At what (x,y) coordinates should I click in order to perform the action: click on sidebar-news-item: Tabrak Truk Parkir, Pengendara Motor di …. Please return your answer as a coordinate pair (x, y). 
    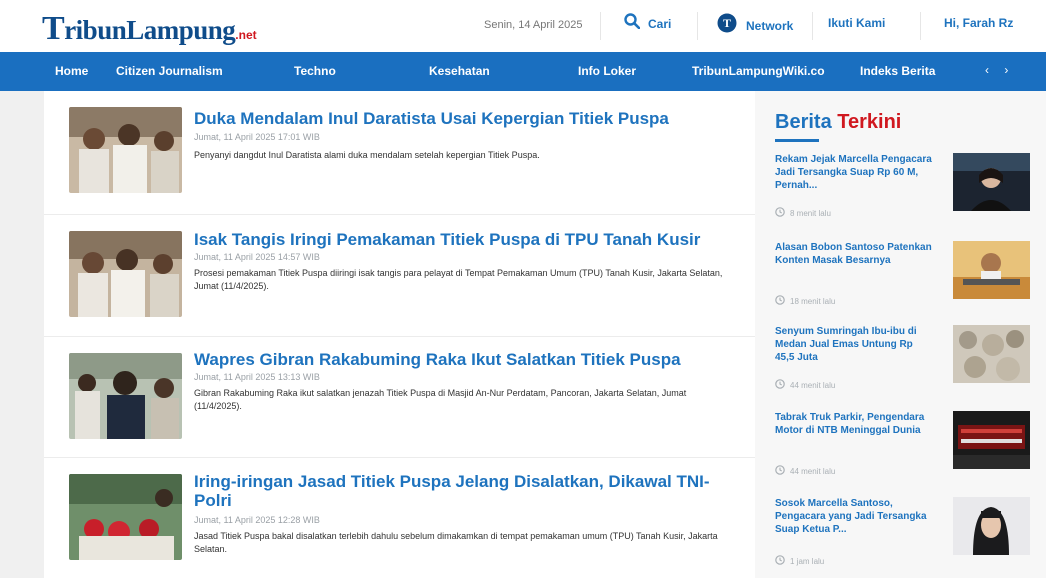
    Looking at the image, I should click on (903, 447).